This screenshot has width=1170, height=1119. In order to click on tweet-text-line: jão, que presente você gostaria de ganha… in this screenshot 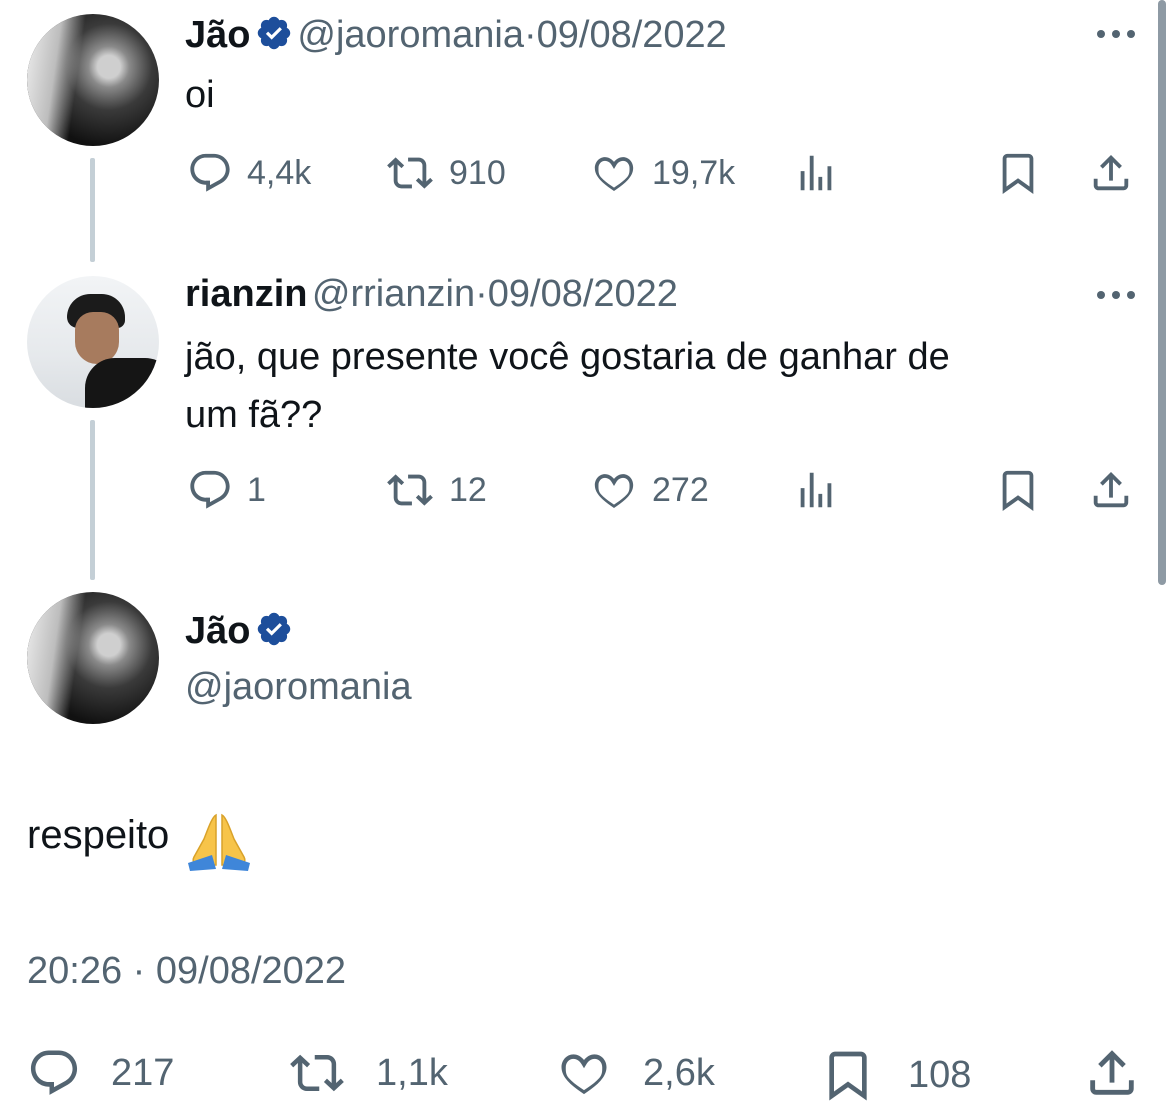, I will do `click(567, 357)`.